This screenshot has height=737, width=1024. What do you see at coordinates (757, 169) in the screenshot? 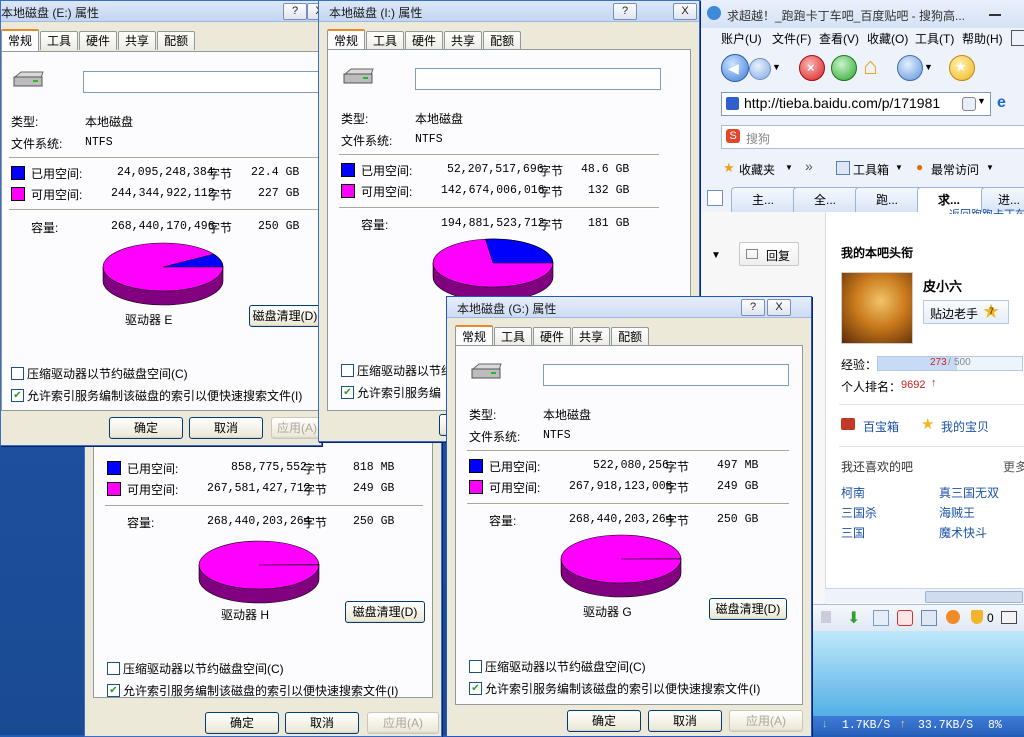
I see `favorites-button: 收藏夹` at bounding box center [757, 169].